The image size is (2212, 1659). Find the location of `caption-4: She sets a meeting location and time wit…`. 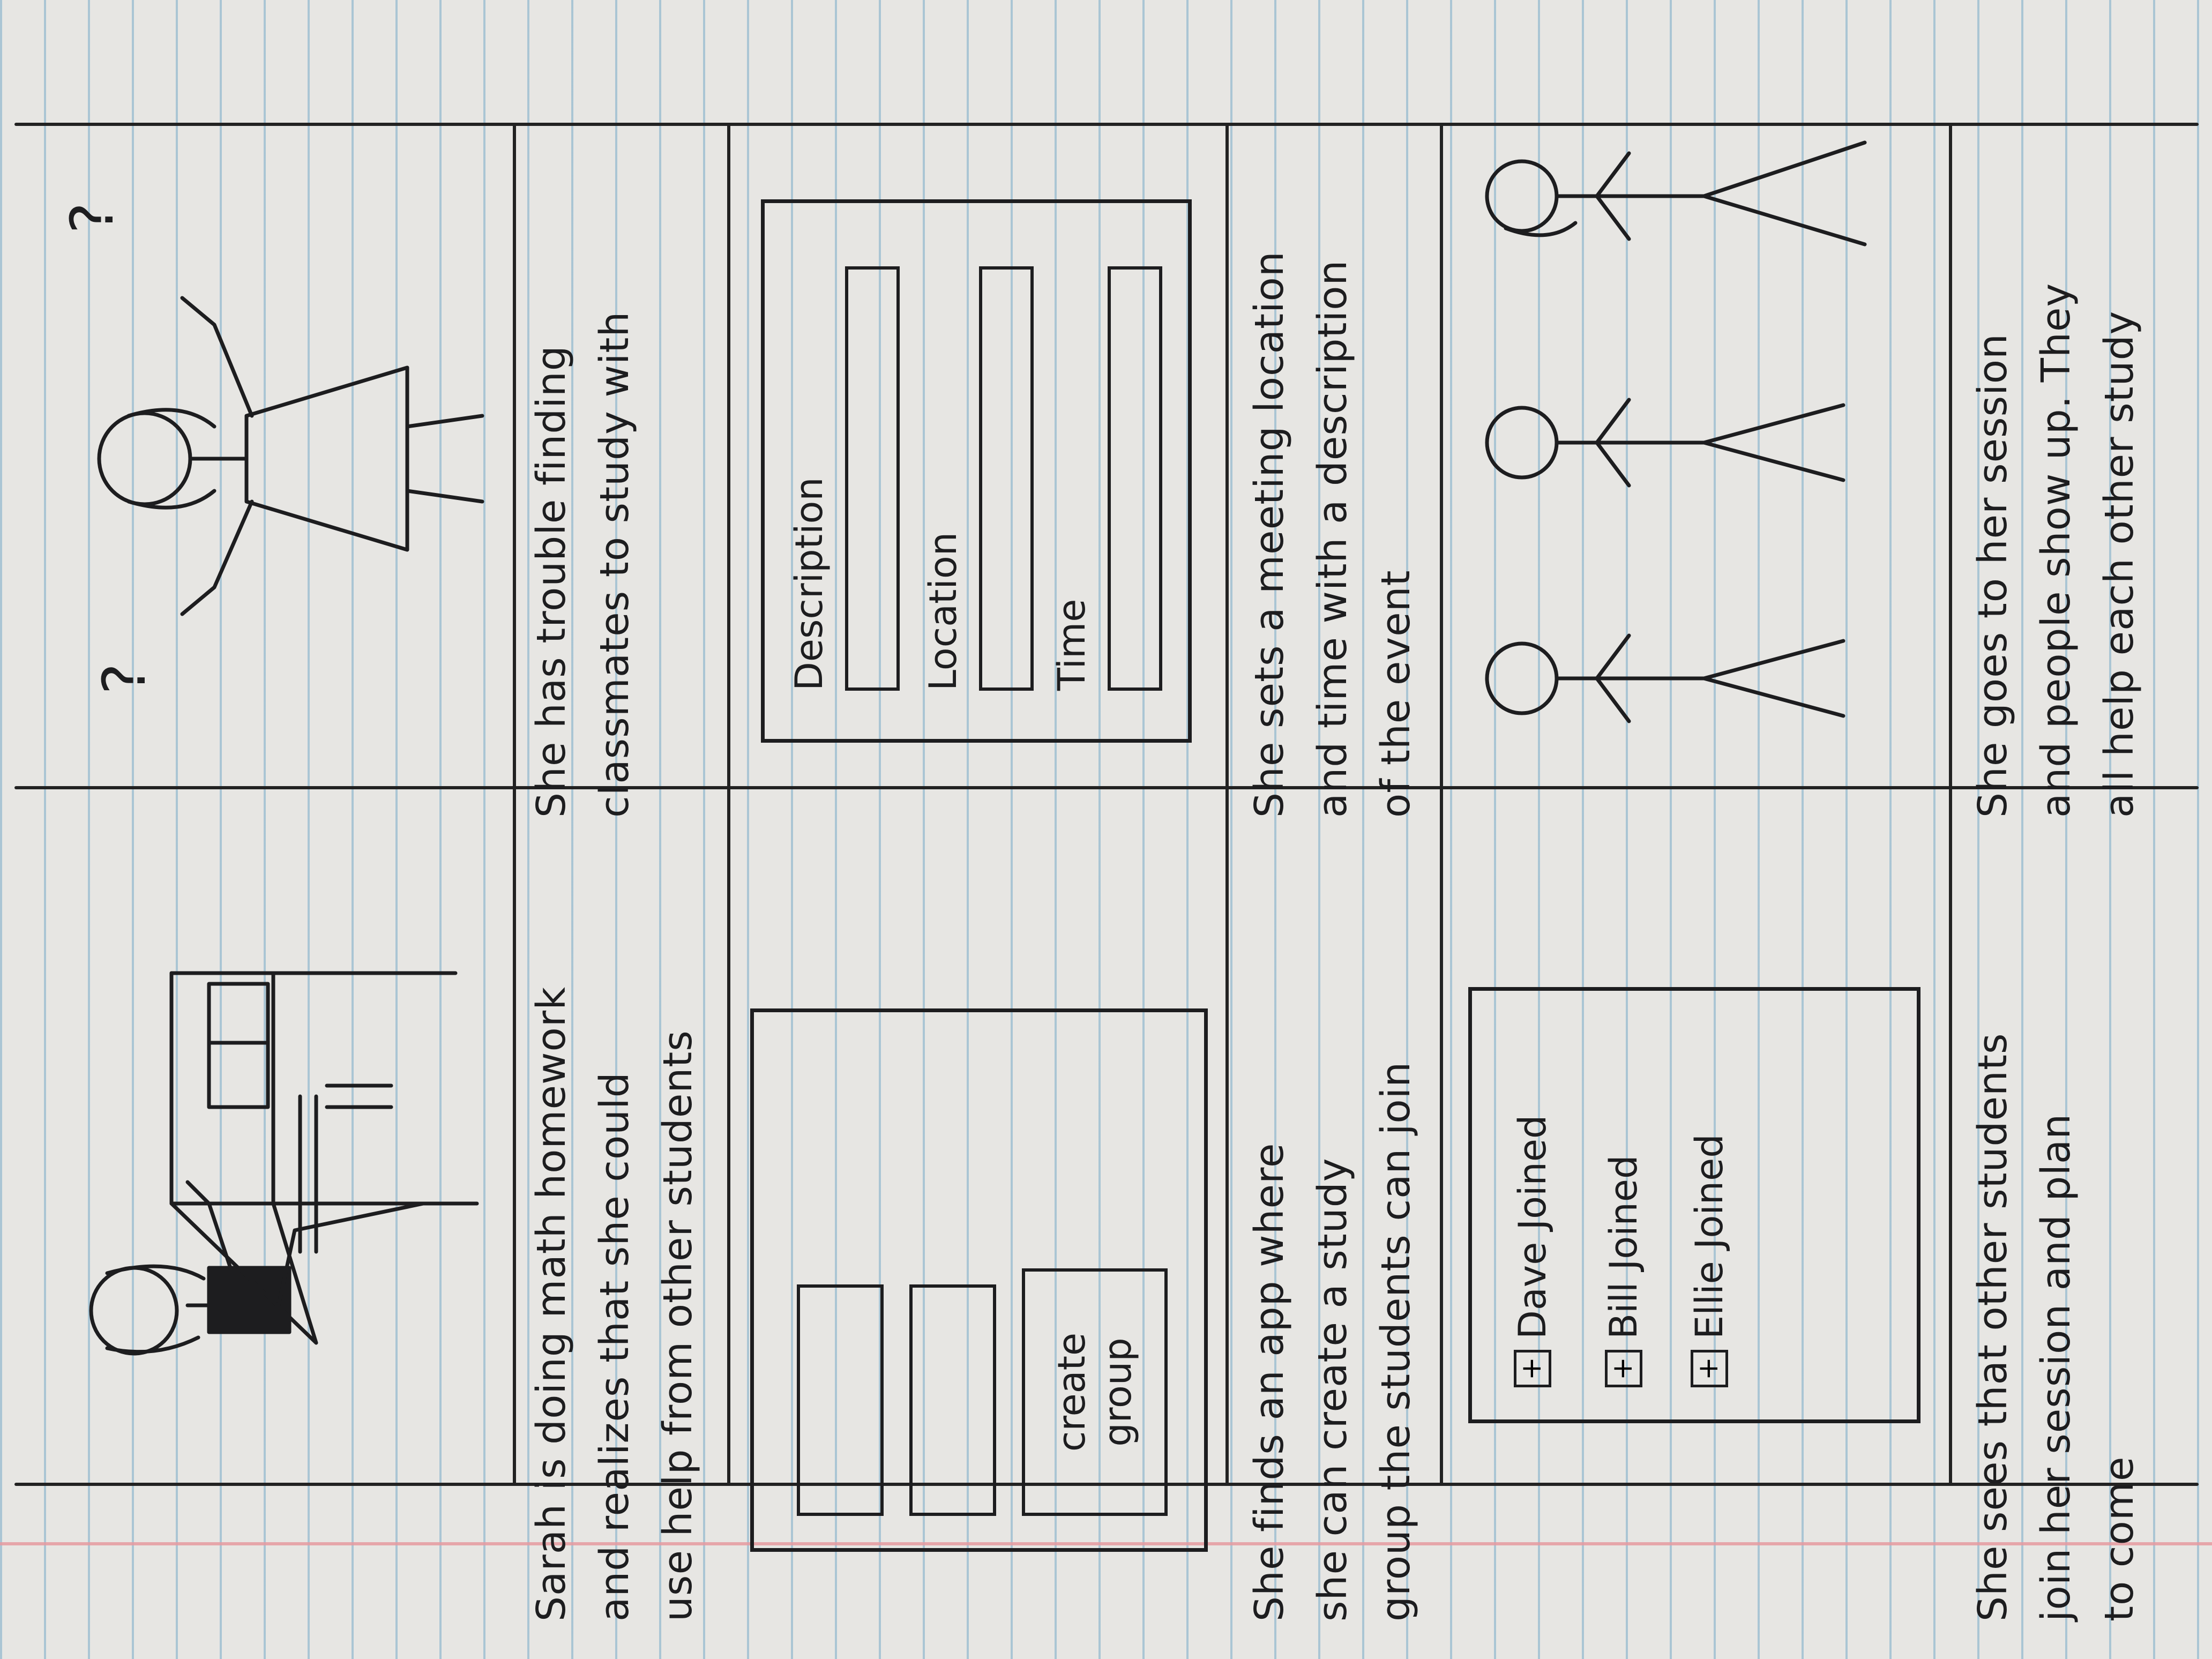

caption-4: She sets a meeting location and time wit… is located at coordinates (1332, 534).